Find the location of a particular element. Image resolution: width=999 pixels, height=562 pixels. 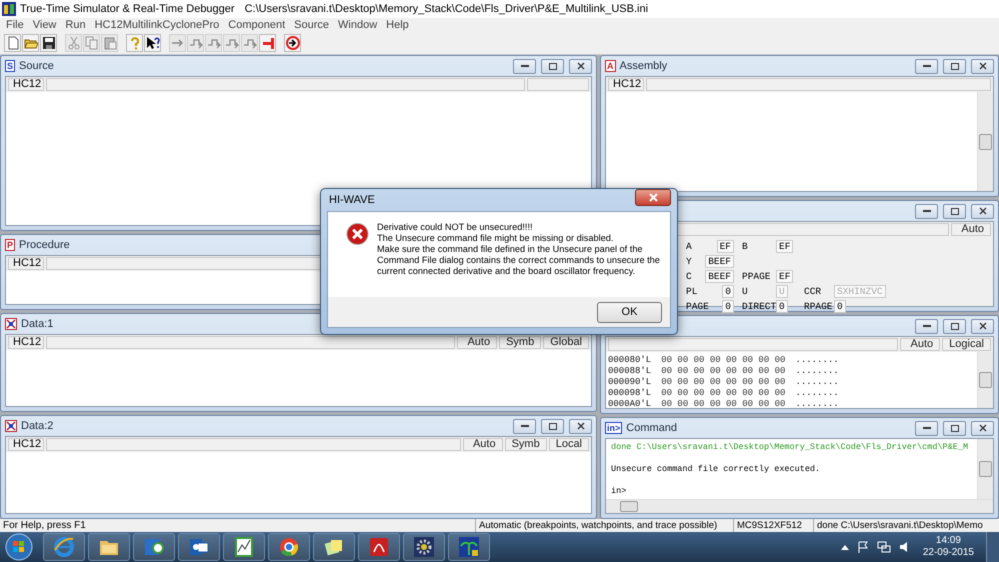

network-icon is located at coordinates (883, 547).